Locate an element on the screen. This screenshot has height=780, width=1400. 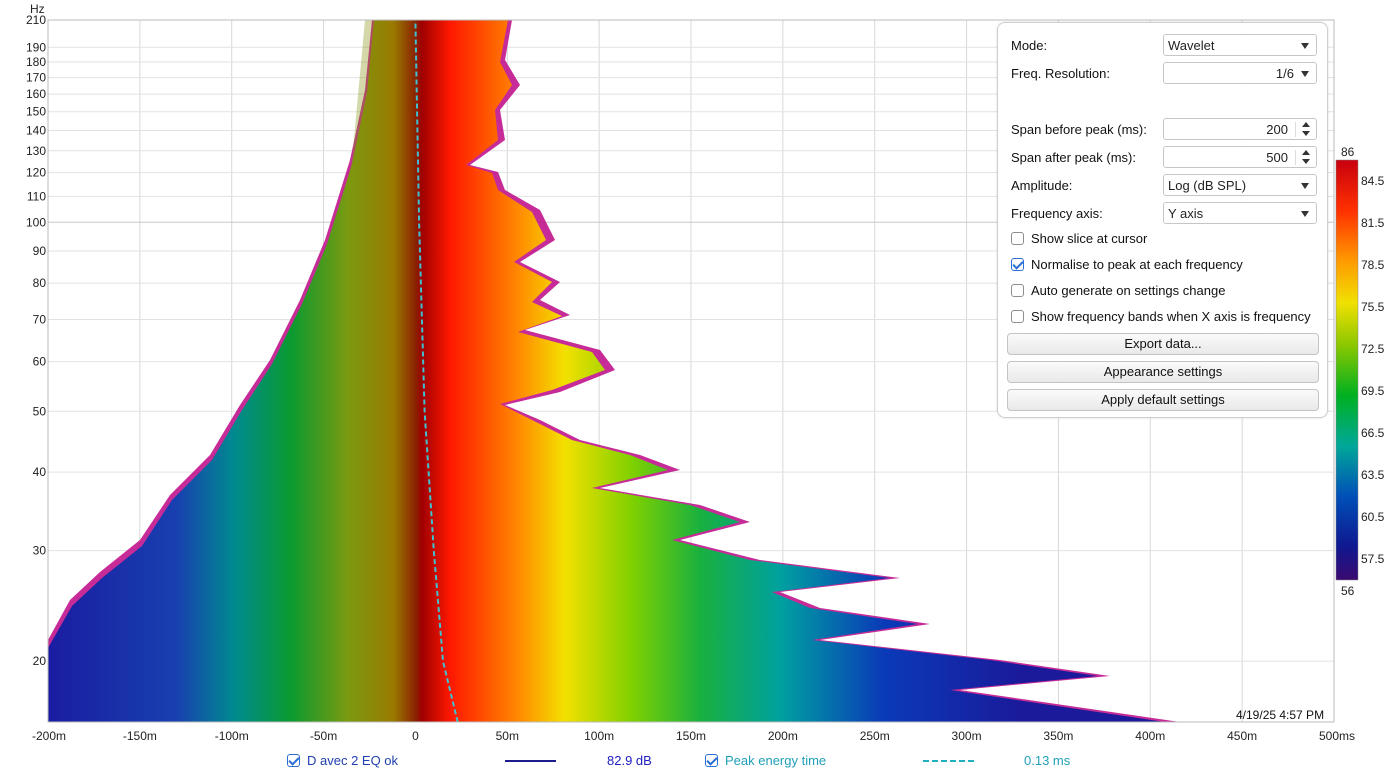
measurement-line-swatch is located at coordinates (530, 761).